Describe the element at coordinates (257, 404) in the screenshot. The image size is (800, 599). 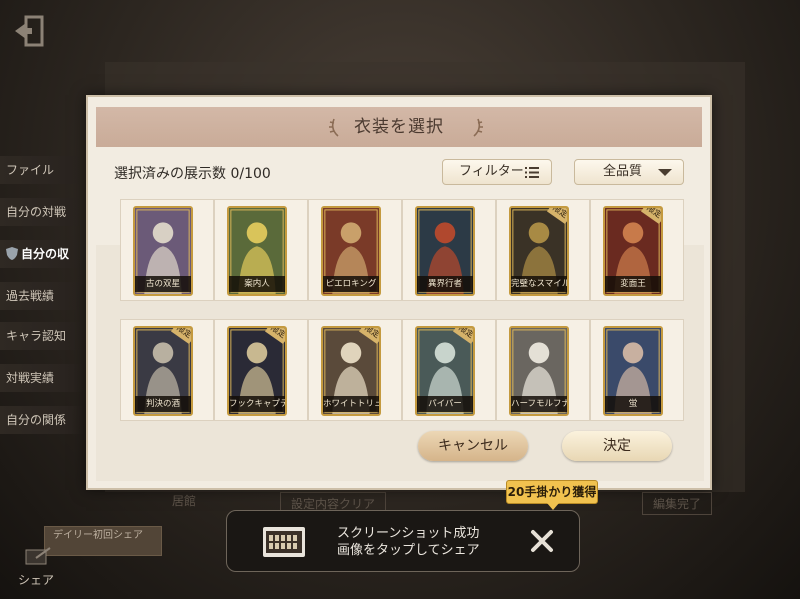
I see `costume-name: フックキャプテン` at that location.